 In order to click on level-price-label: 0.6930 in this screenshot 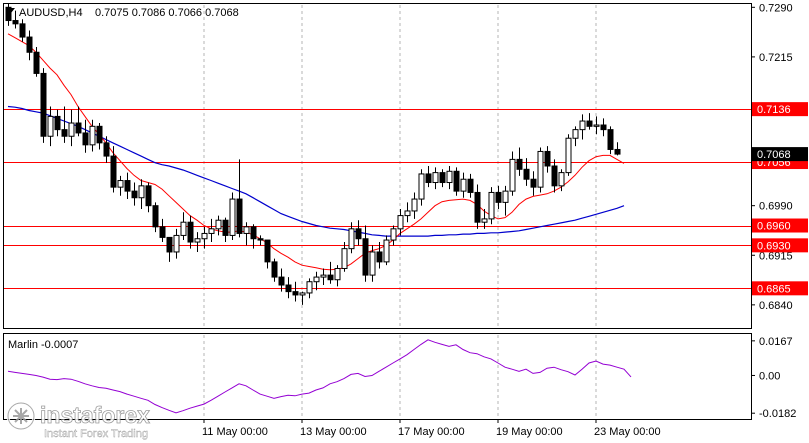, I will do `click(774, 246)`.